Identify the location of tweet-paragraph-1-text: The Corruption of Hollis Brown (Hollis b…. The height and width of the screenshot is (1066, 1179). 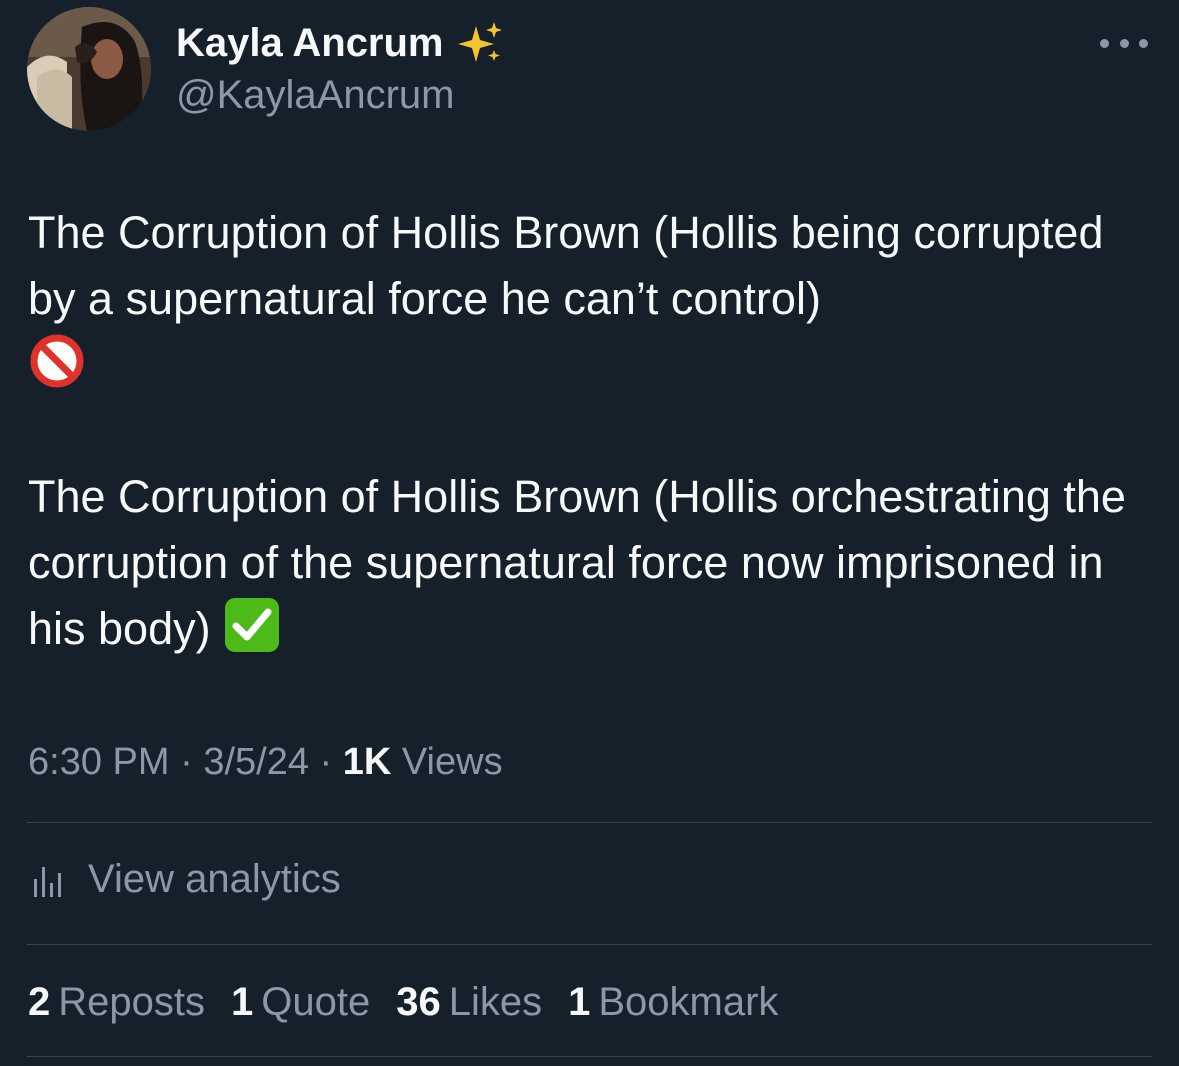
(566, 265).